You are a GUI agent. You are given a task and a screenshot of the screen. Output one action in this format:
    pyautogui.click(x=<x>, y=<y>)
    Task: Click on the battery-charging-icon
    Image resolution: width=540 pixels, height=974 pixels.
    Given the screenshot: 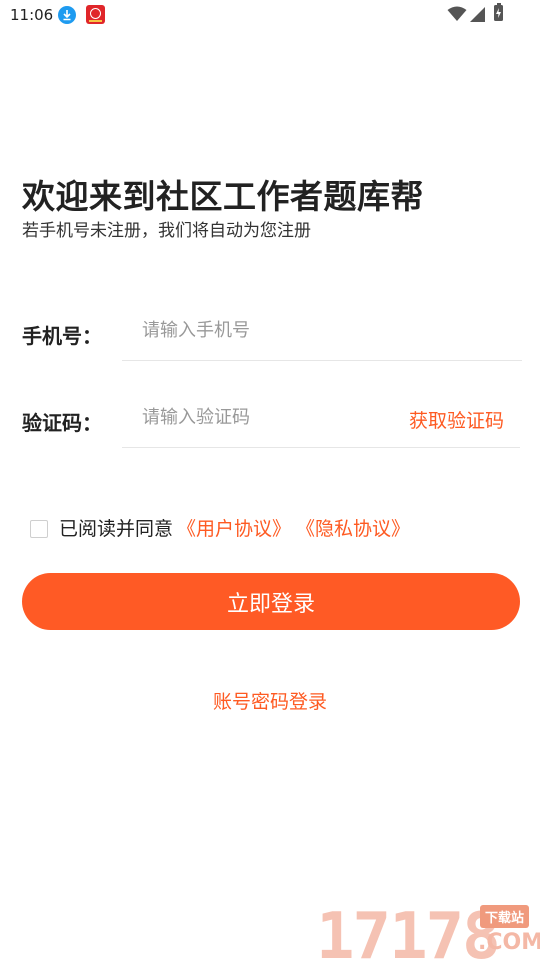 What is the action you would take?
    pyautogui.click(x=498, y=12)
    